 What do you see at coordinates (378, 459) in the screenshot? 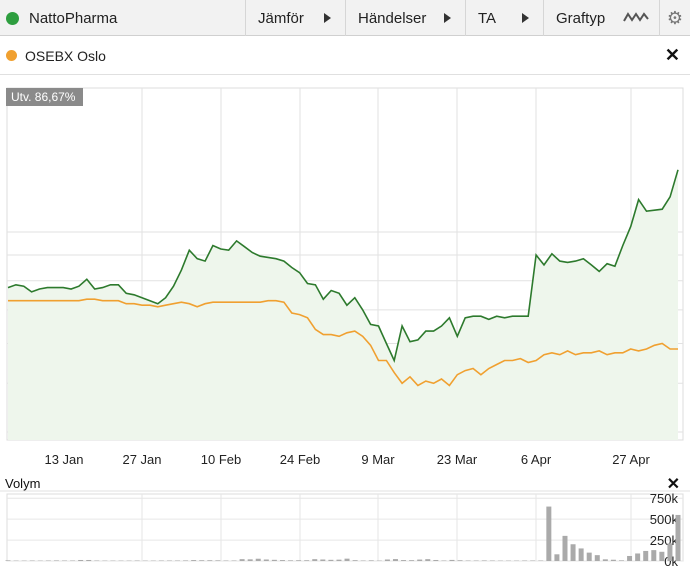
I see `x-tick-label: 9 Mar` at bounding box center [378, 459].